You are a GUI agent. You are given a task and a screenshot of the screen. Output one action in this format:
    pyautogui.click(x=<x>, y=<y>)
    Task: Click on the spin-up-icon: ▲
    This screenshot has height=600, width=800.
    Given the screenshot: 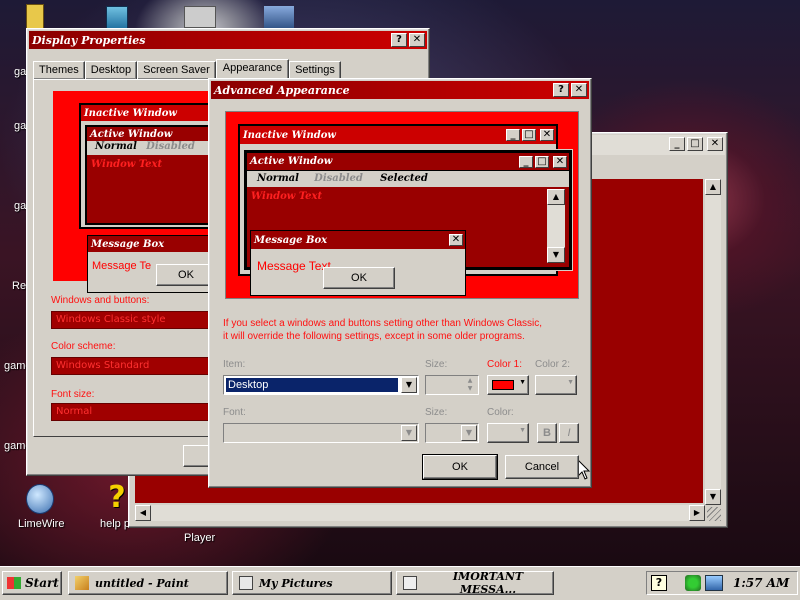 What is the action you would take?
    pyautogui.click(x=470, y=381)
    